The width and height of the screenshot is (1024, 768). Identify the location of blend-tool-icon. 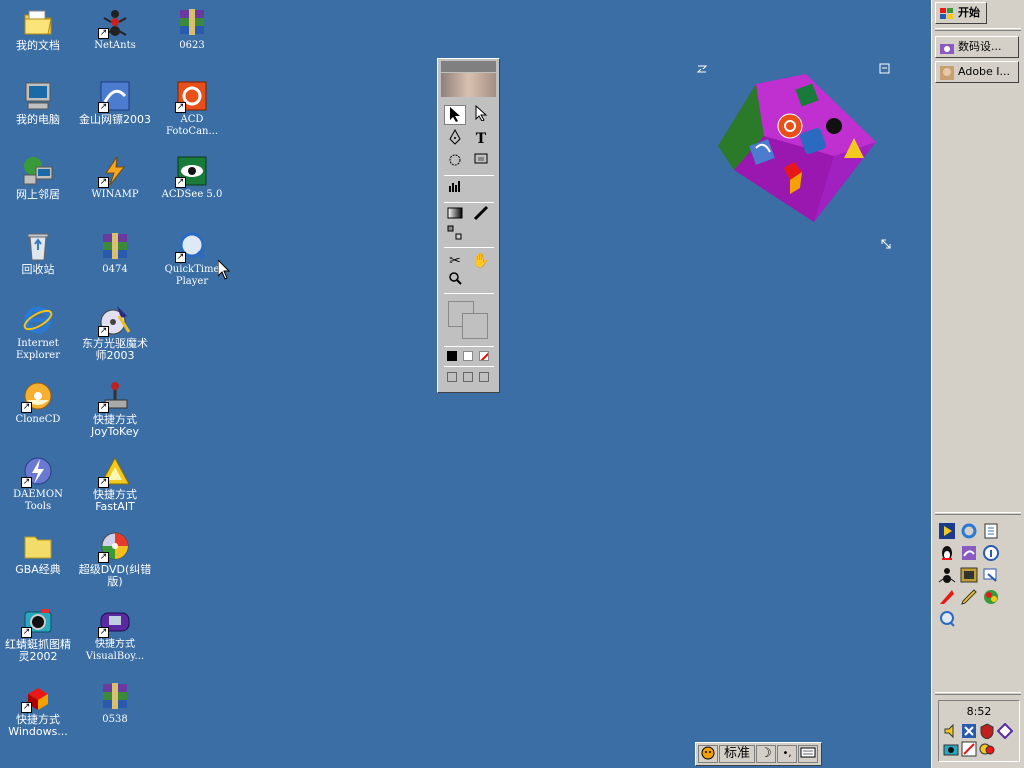
(455, 235).